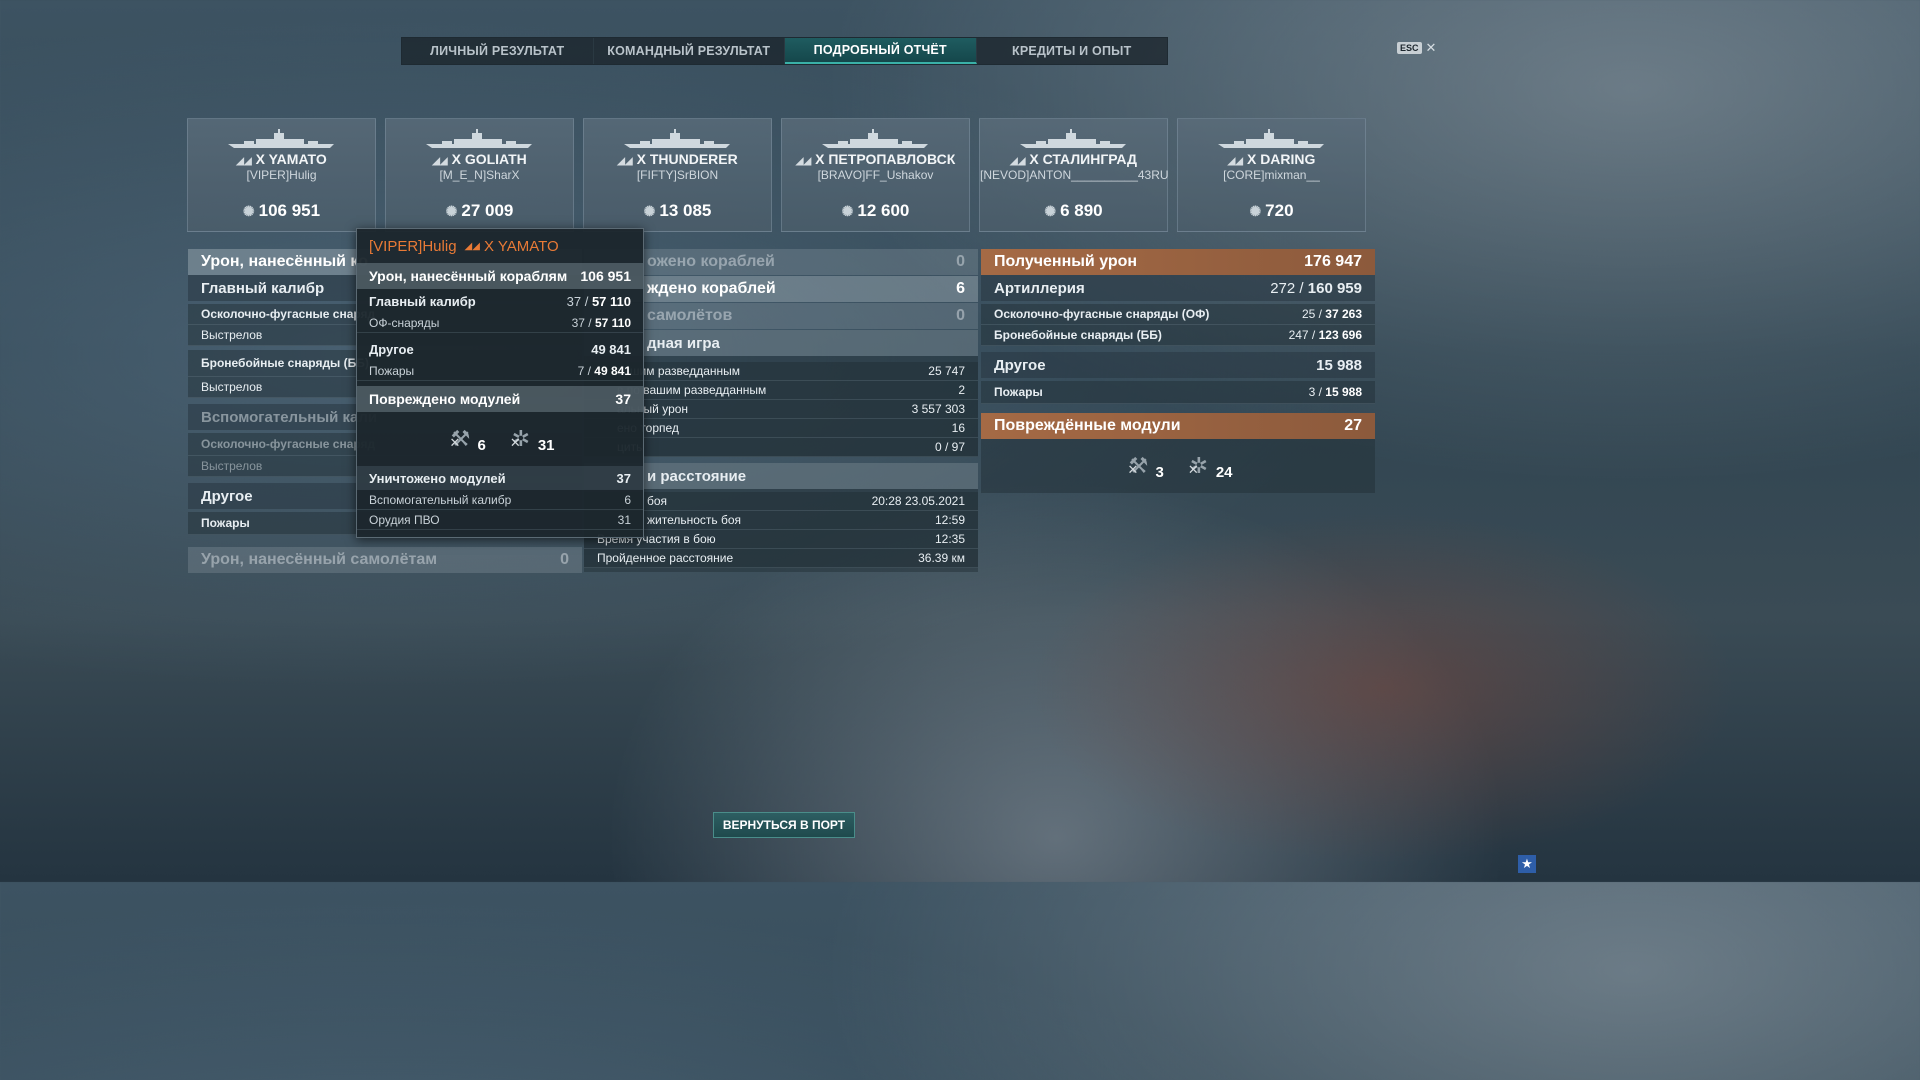 The width and height of the screenshot is (1920, 1080). What do you see at coordinates (960, 315) in the screenshot?
I see `planes-value: 0` at bounding box center [960, 315].